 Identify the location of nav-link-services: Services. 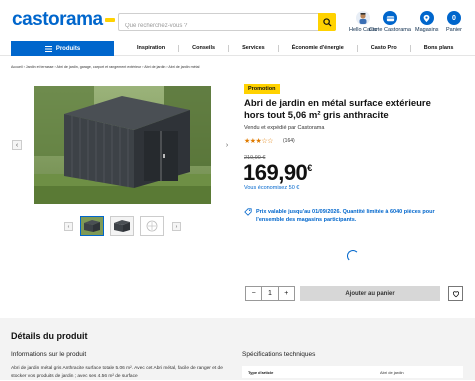
(253, 48).